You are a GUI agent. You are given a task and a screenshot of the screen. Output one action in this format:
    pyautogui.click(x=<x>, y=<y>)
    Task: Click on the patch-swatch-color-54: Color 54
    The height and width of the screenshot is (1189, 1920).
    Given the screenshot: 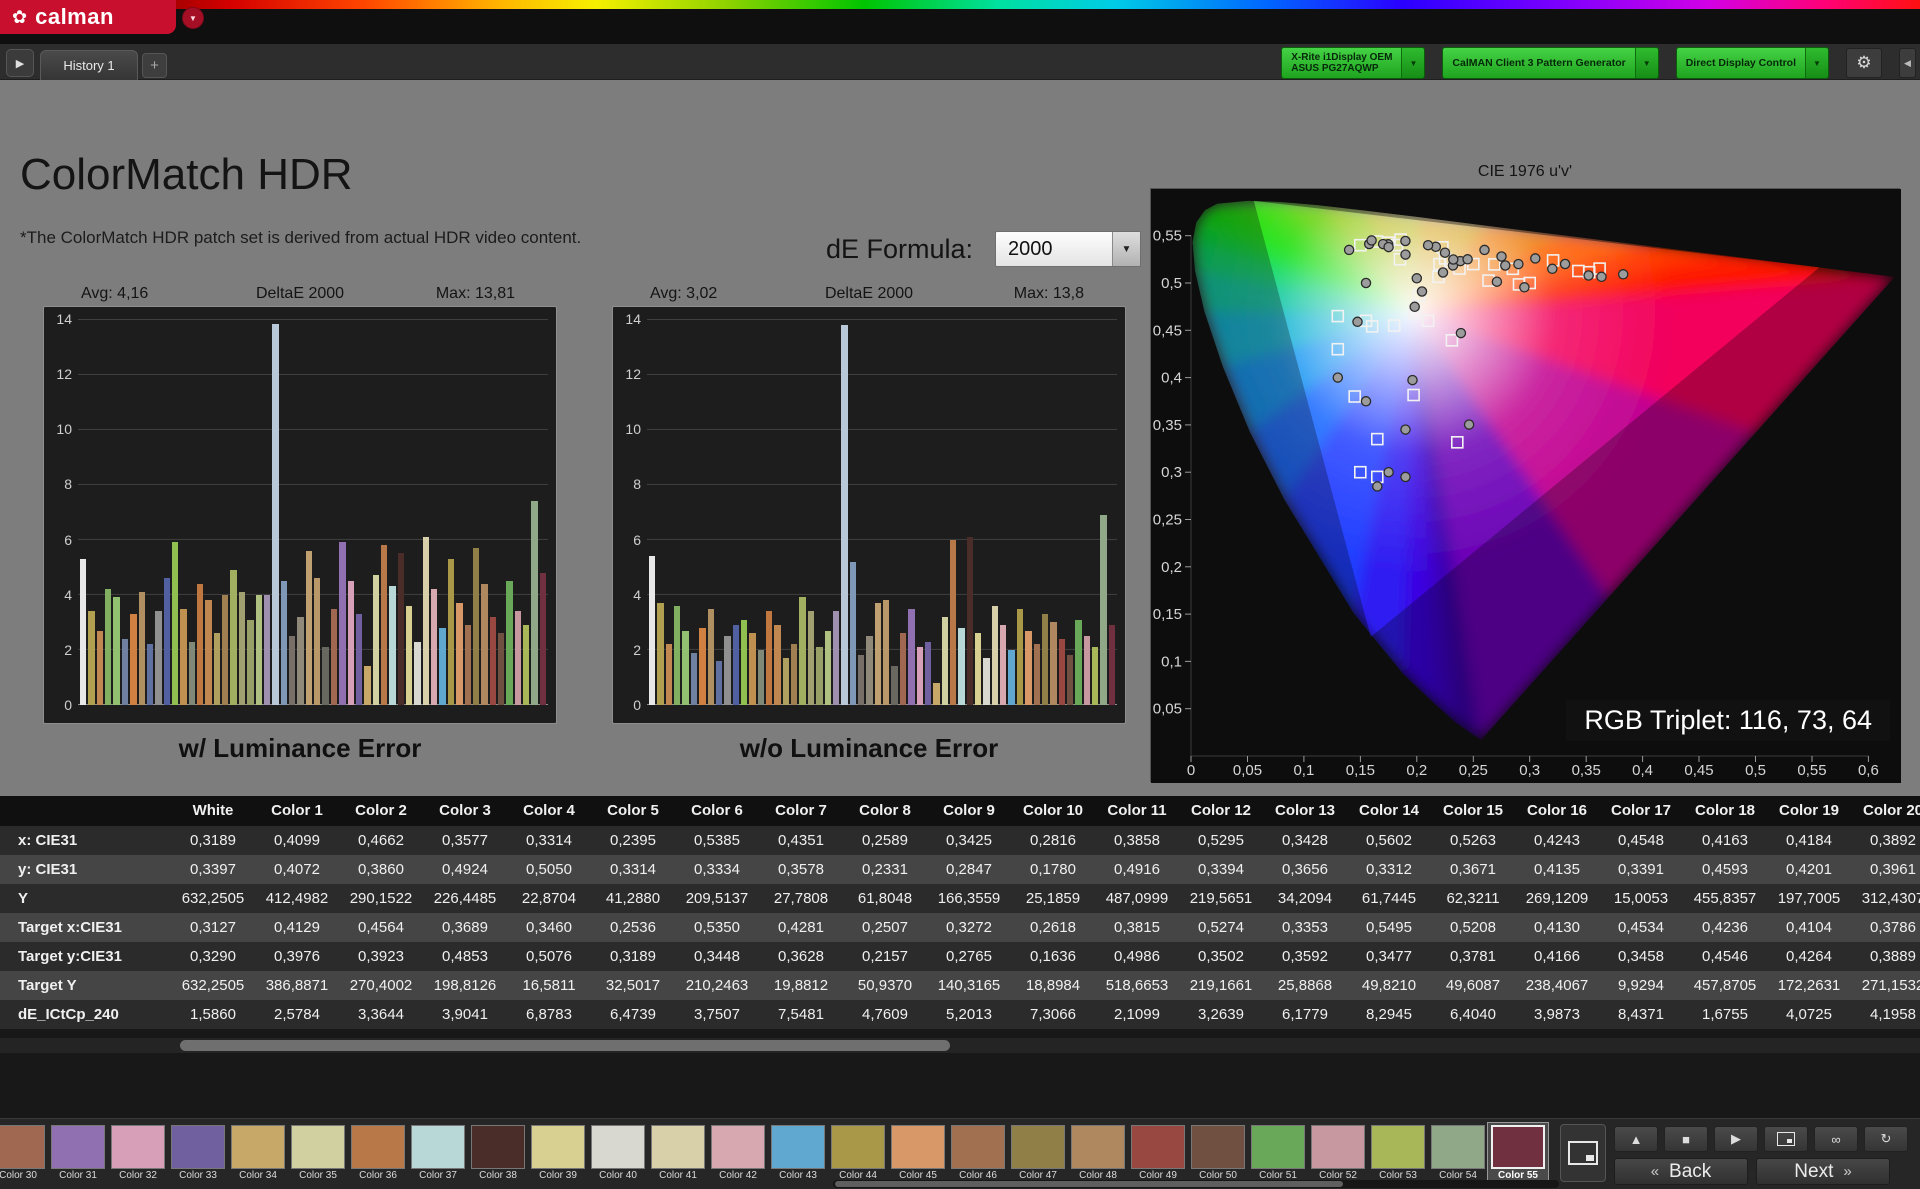 What is the action you would take?
    pyautogui.click(x=1458, y=1154)
    